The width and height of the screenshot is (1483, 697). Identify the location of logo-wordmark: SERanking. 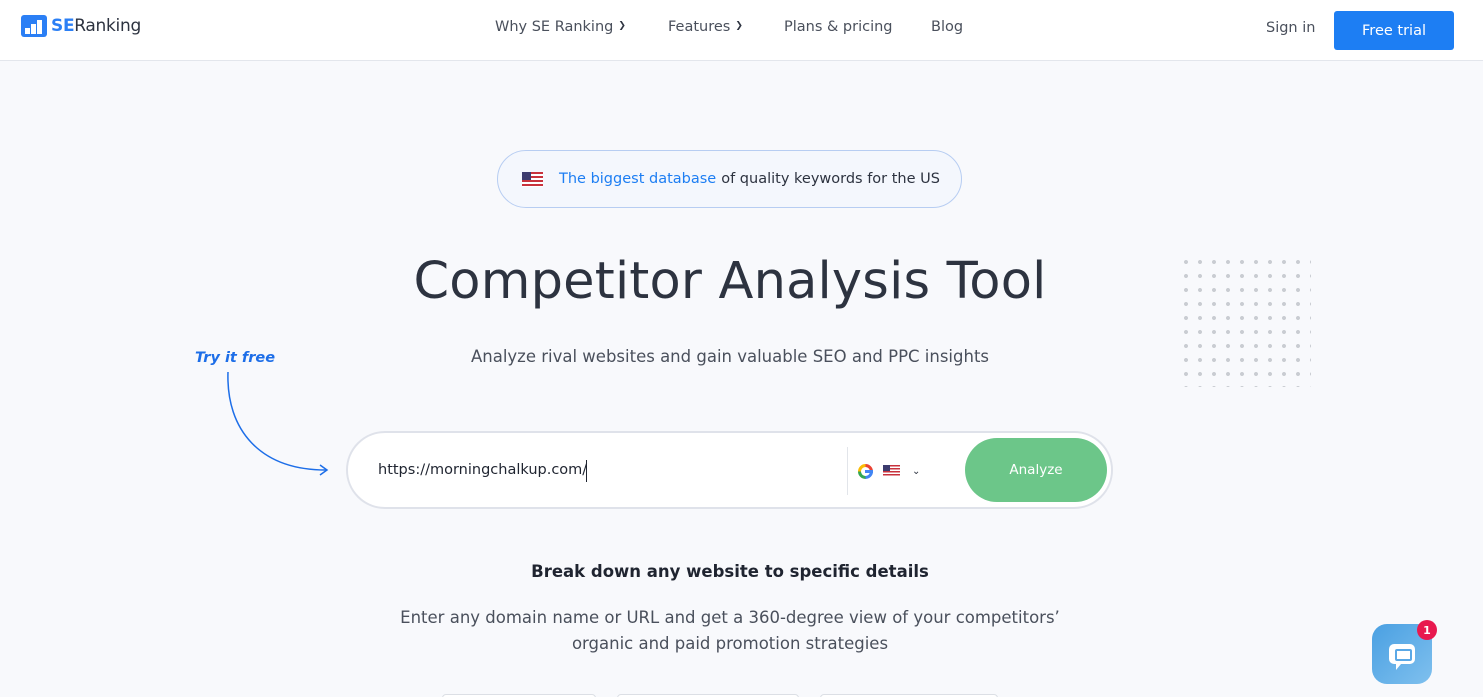
(96, 26).